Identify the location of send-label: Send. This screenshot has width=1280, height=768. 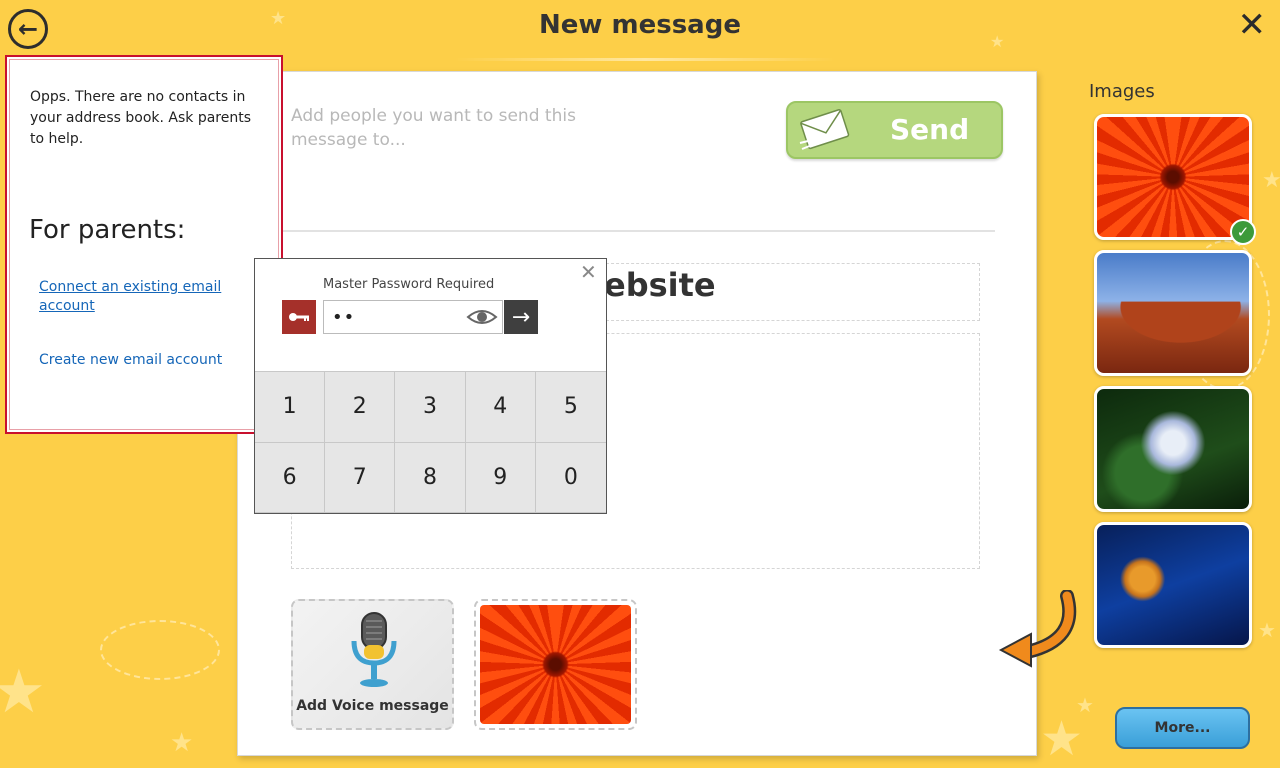
(930, 129).